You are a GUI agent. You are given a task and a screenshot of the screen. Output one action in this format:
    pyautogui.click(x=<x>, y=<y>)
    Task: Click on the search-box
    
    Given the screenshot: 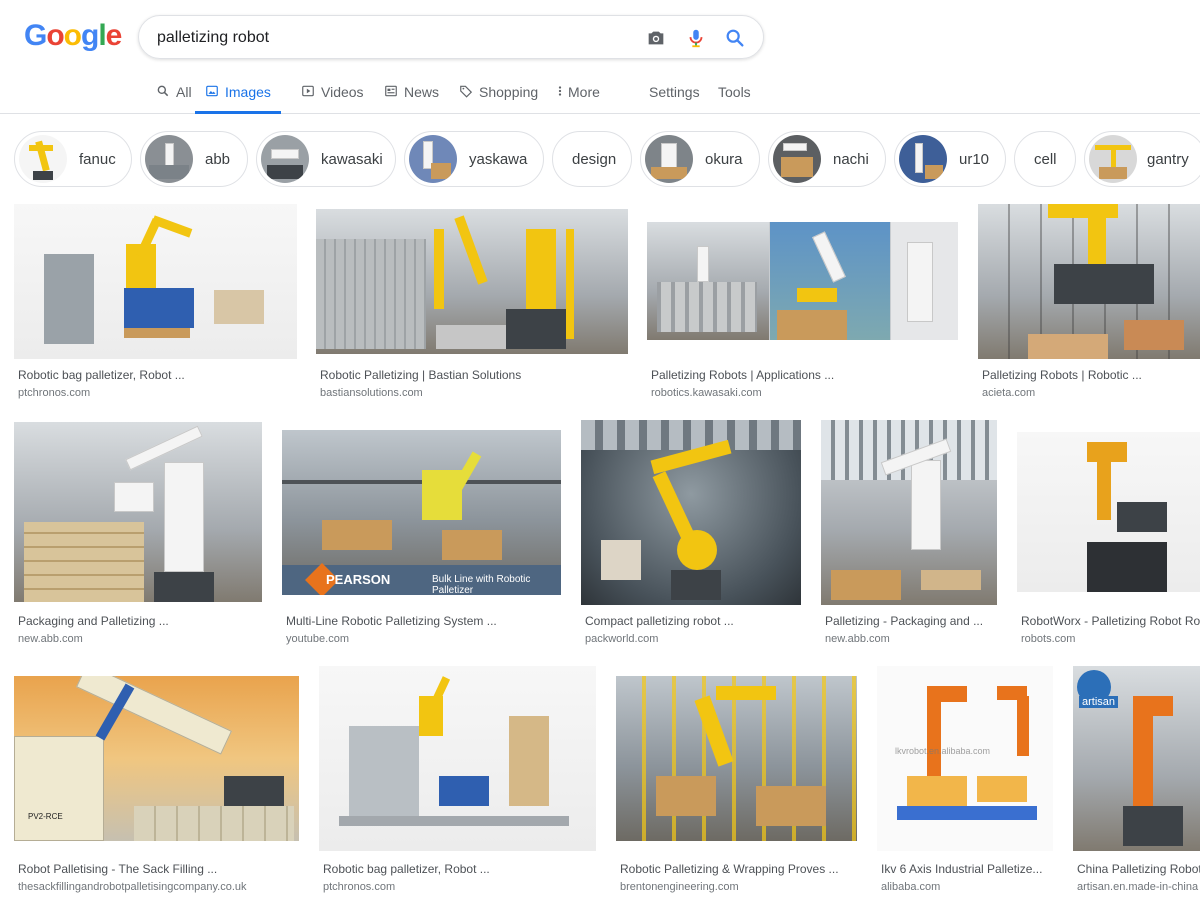 What is the action you would take?
    pyautogui.click(x=451, y=37)
    